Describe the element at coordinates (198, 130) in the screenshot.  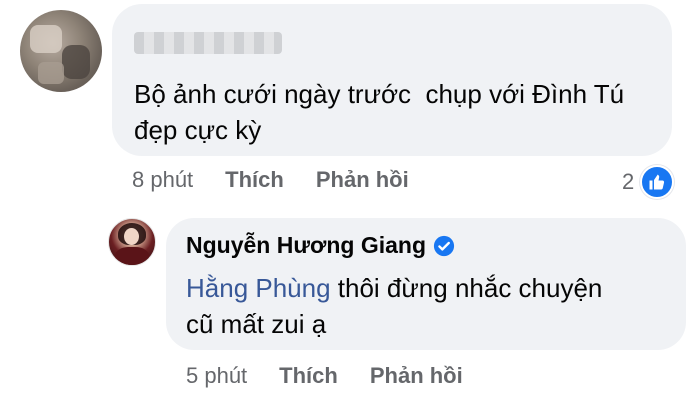
I see `comment-line: đẹp cực kỳ` at that location.